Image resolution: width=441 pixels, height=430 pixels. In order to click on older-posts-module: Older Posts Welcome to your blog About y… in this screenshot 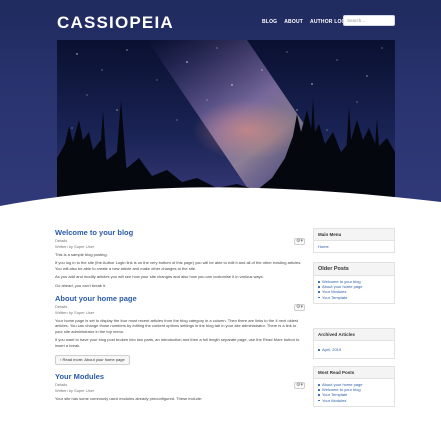, I will do `click(354, 283)`.